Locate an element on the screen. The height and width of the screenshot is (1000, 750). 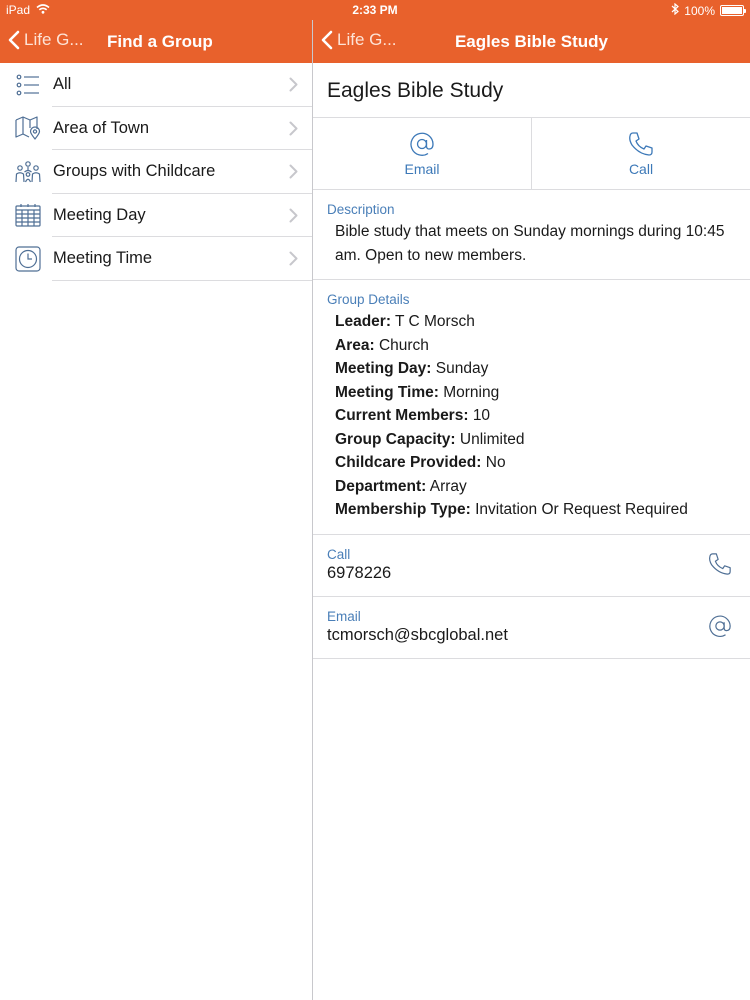
clock-icon is located at coordinates (28, 259).